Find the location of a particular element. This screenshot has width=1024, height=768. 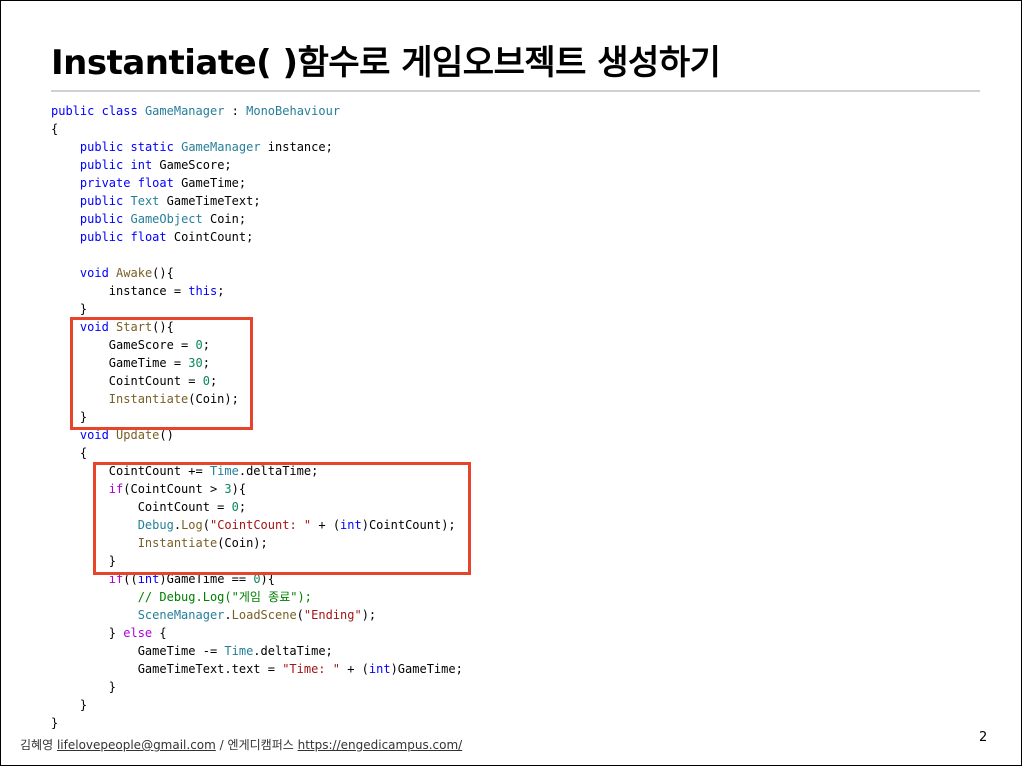

code-token: ); is located at coordinates (369, 615).